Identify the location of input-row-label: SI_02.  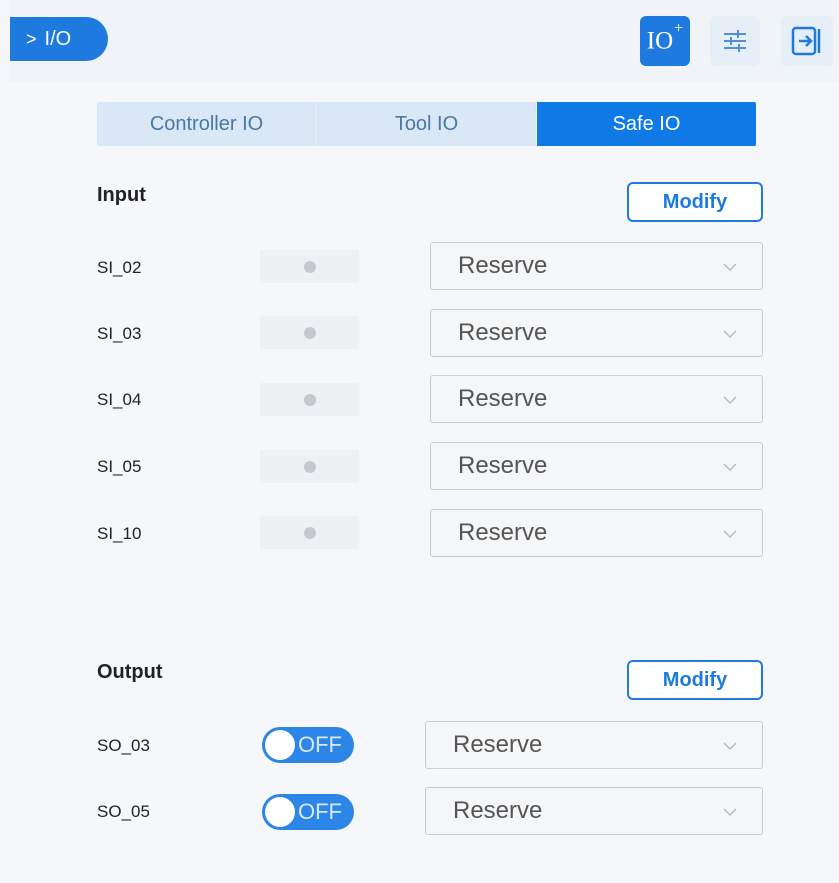
(119, 267).